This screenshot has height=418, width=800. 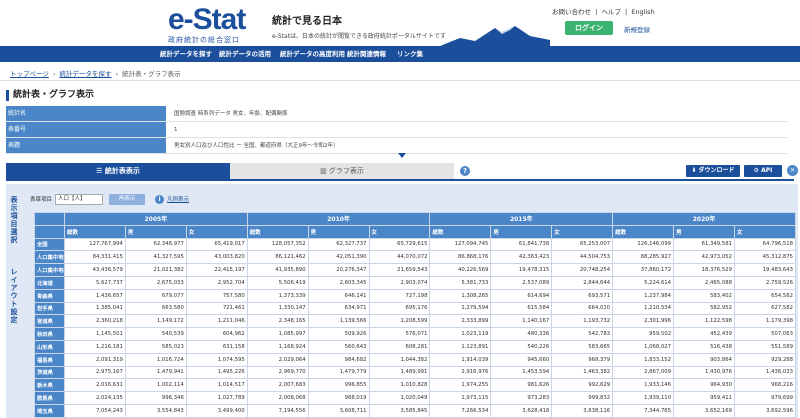 I want to click on population-cell: 42,051,390, so click(x=338, y=257).